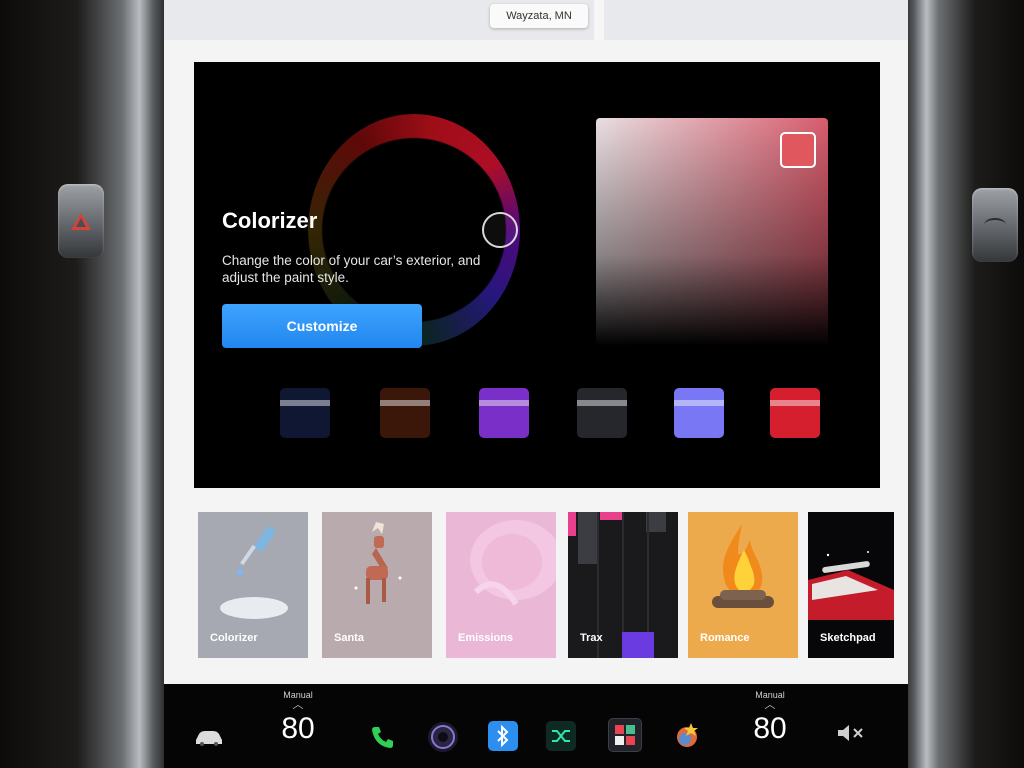 This screenshot has height=768, width=1024. What do you see at coordinates (349, 638) in the screenshot?
I see `app-card-label: Santa` at bounding box center [349, 638].